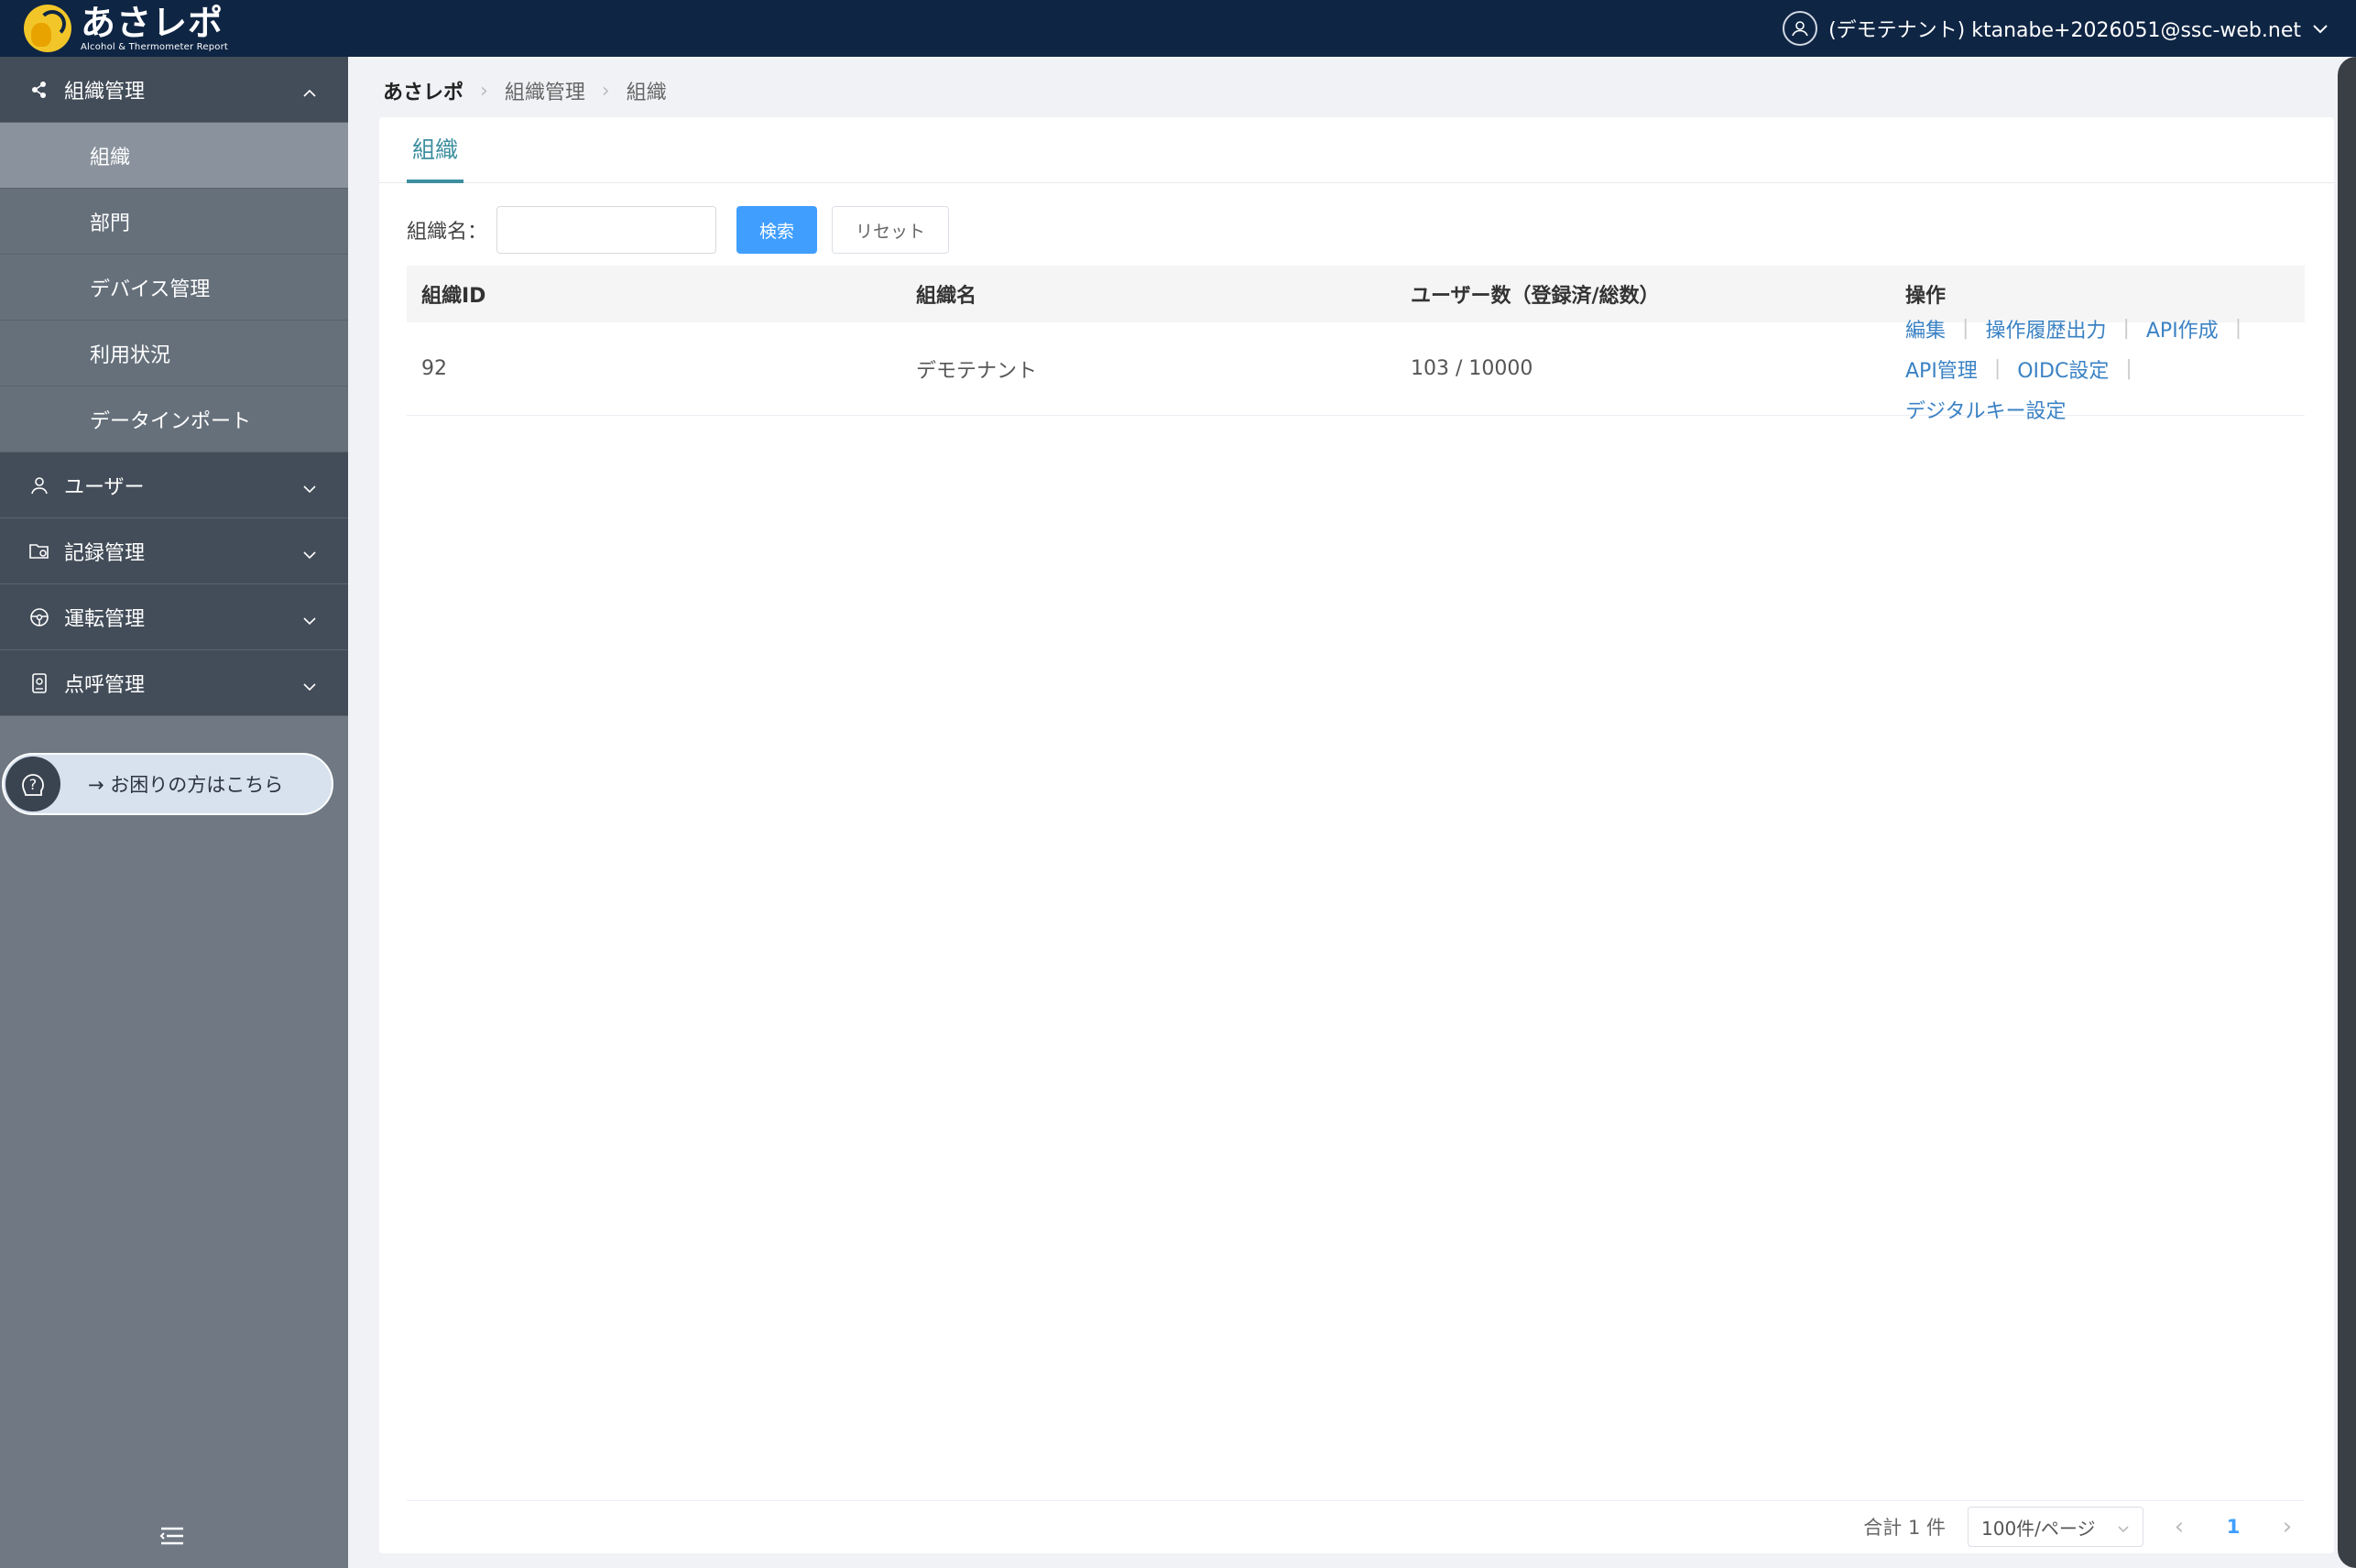 The width and height of the screenshot is (2356, 1568). I want to click on sidebar-group-users: ユーザー, so click(174, 485).